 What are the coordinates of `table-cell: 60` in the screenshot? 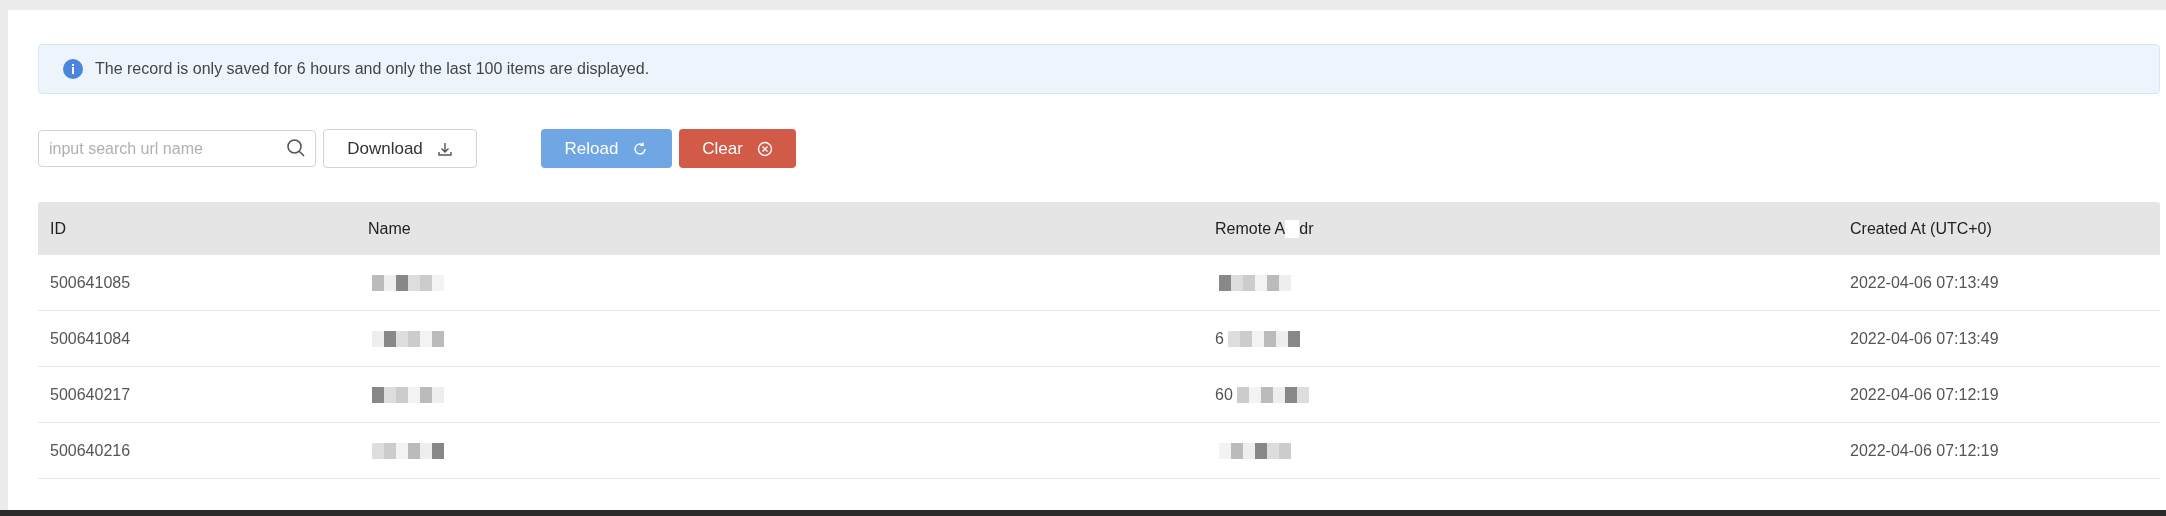 It's located at (1224, 394).